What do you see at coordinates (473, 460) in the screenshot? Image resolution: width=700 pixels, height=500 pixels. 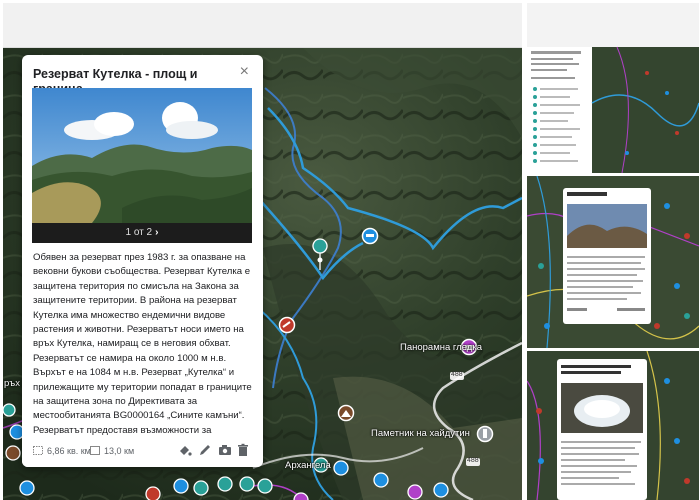 I see `label-road-488-b: 488` at bounding box center [473, 460].